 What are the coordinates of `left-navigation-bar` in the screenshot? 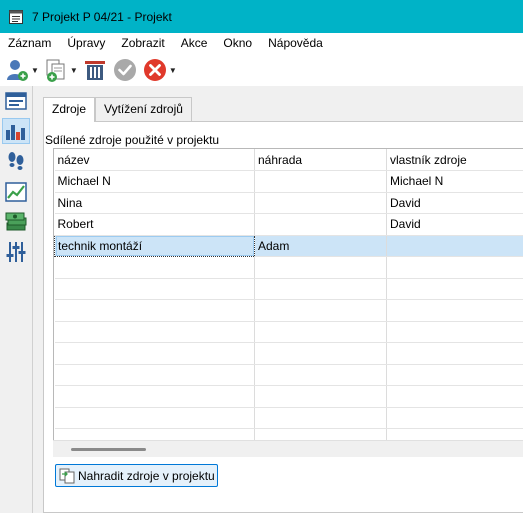 It's located at (16, 299).